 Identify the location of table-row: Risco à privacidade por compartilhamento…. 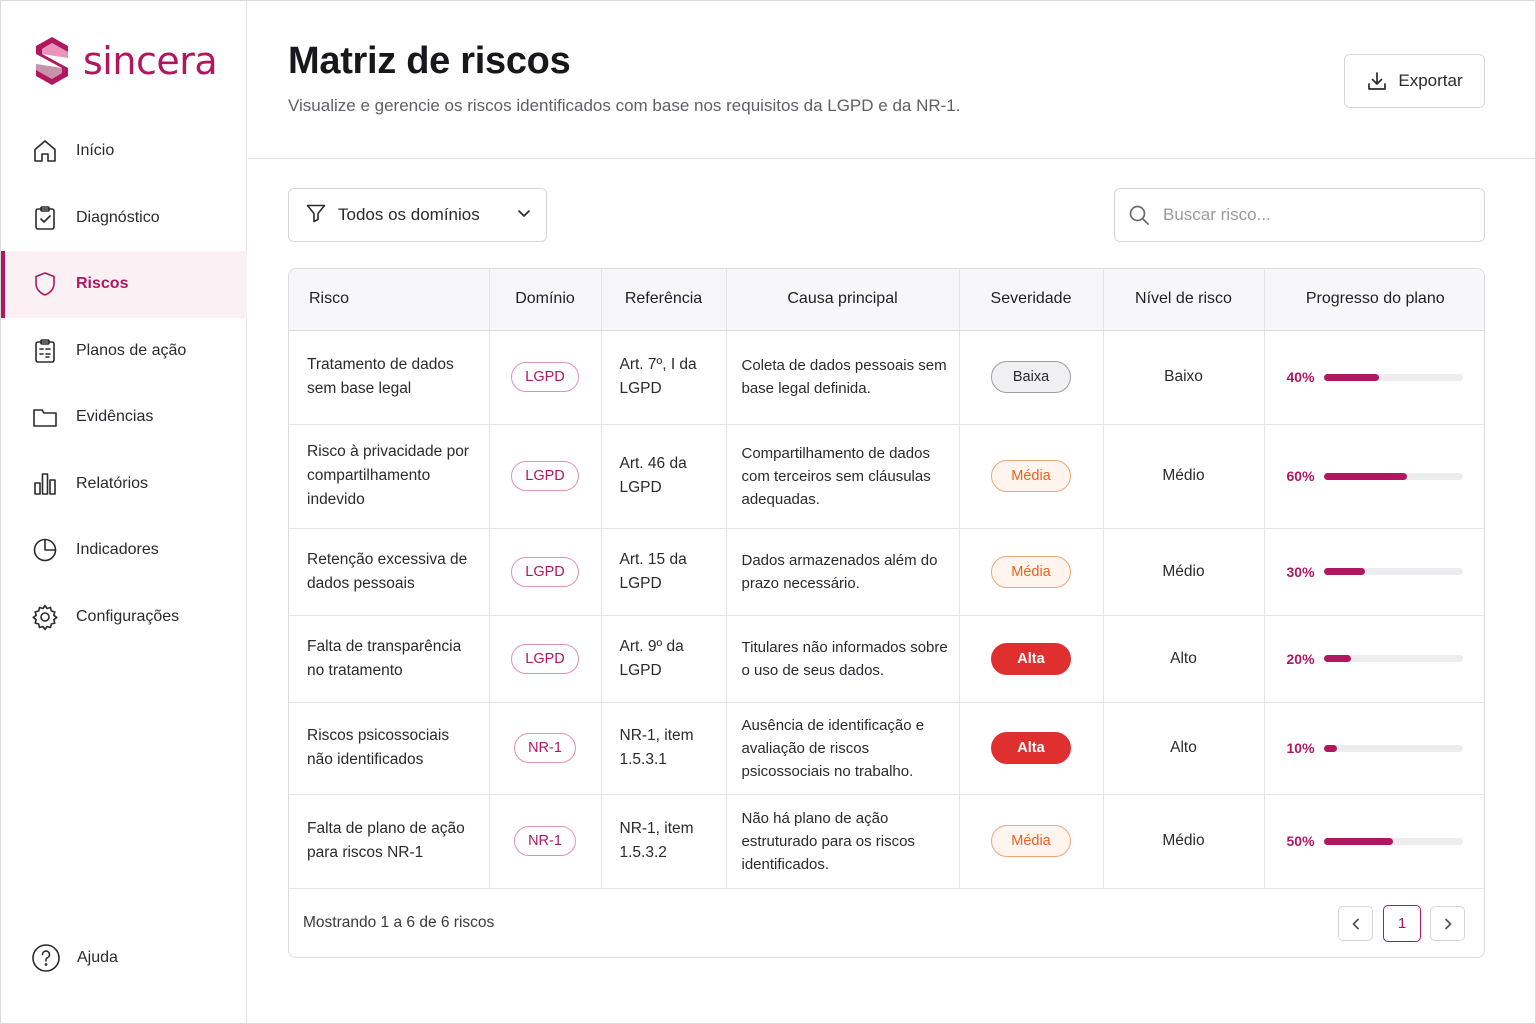
(886, 476).